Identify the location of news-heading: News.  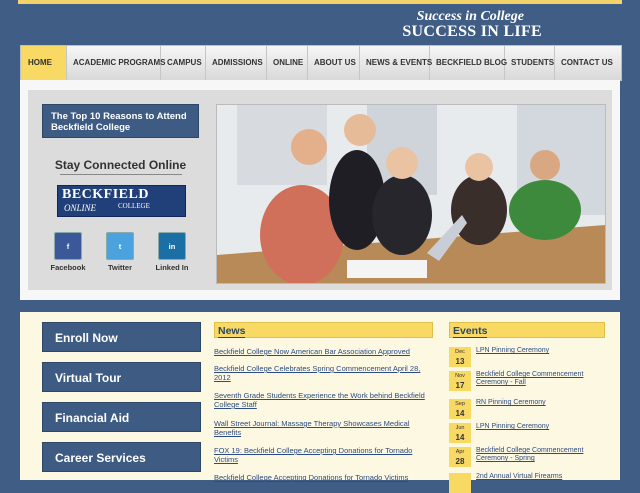
(323, 330).